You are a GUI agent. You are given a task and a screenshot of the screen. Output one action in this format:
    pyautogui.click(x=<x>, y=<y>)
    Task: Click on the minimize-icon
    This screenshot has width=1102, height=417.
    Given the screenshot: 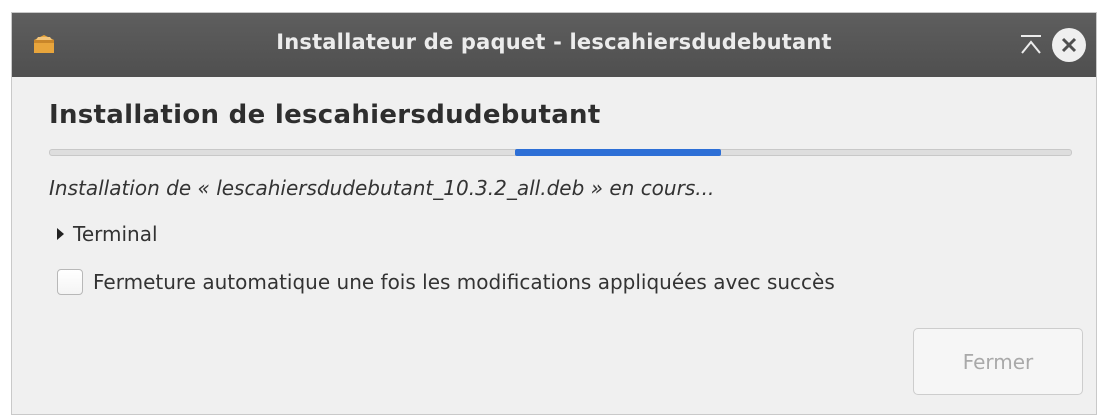 What is the action you would take?
    pyautogui.click(x=1031, y=45)
    